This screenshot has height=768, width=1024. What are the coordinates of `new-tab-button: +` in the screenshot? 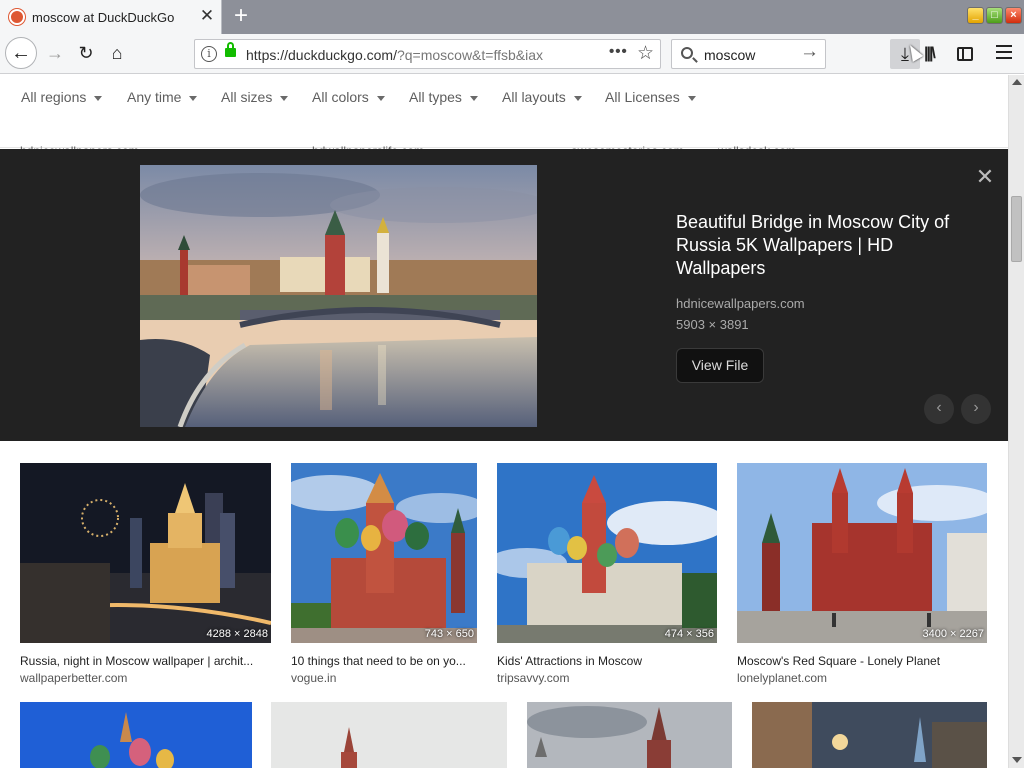 It's located at (241, 16).